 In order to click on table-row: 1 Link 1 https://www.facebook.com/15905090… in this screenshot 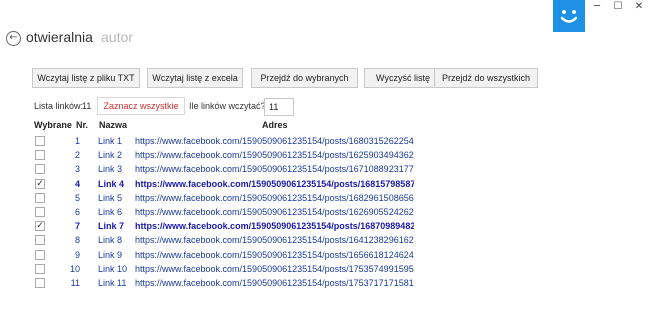, I will do `click(325, 141)`.